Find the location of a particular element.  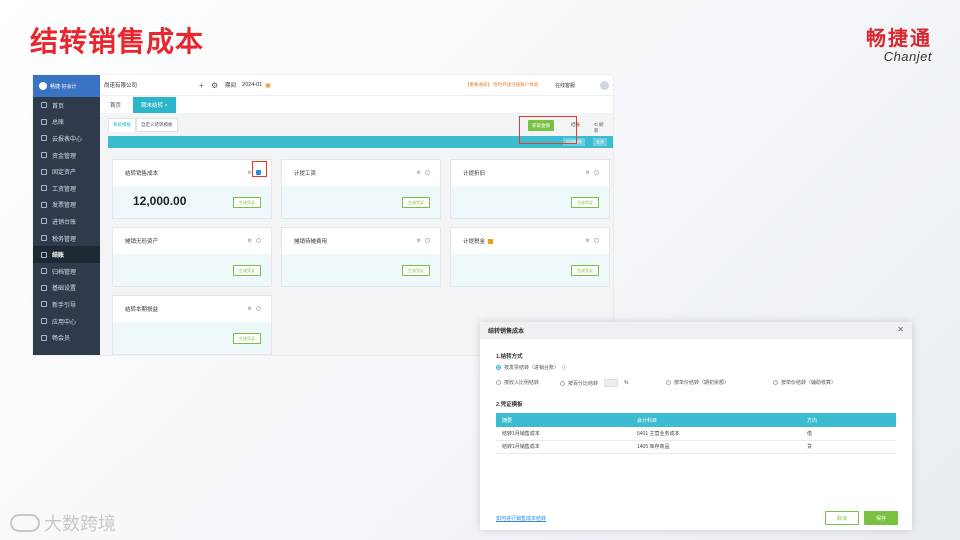

asset-icon is located at coordinates (44, 171).